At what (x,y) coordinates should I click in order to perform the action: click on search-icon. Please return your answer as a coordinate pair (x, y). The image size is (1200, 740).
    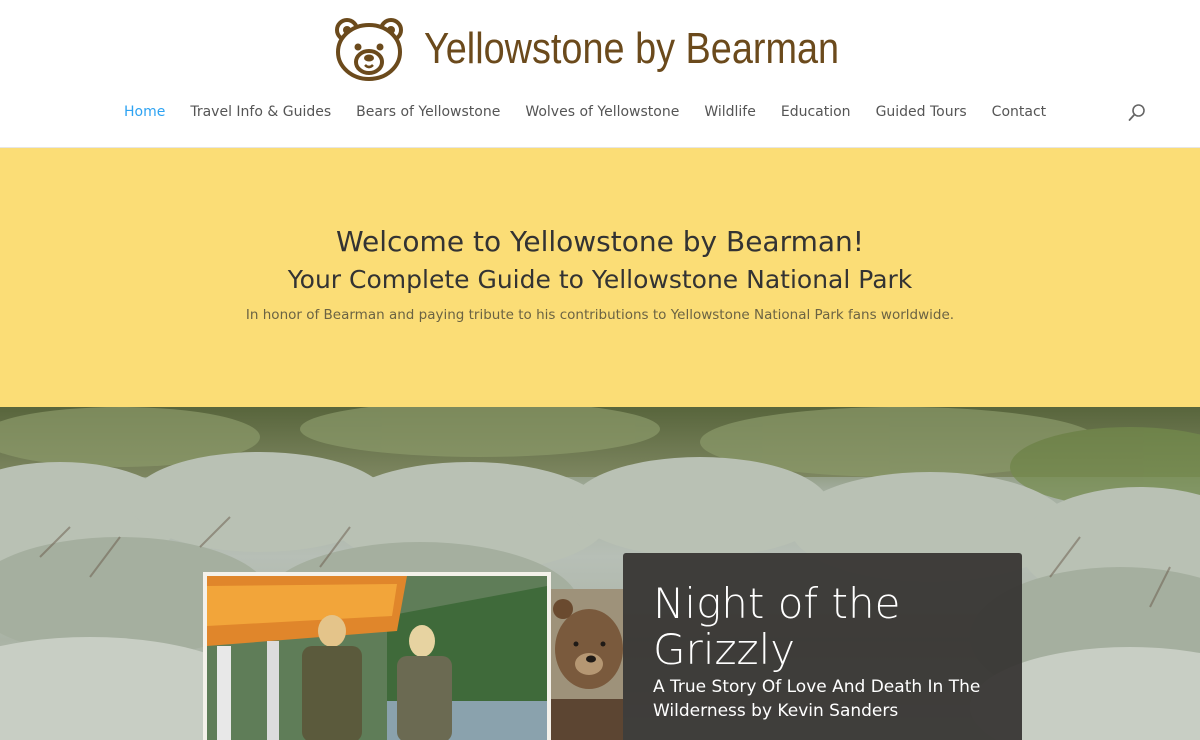
    Looking at the image, I should click on (1137, 113).